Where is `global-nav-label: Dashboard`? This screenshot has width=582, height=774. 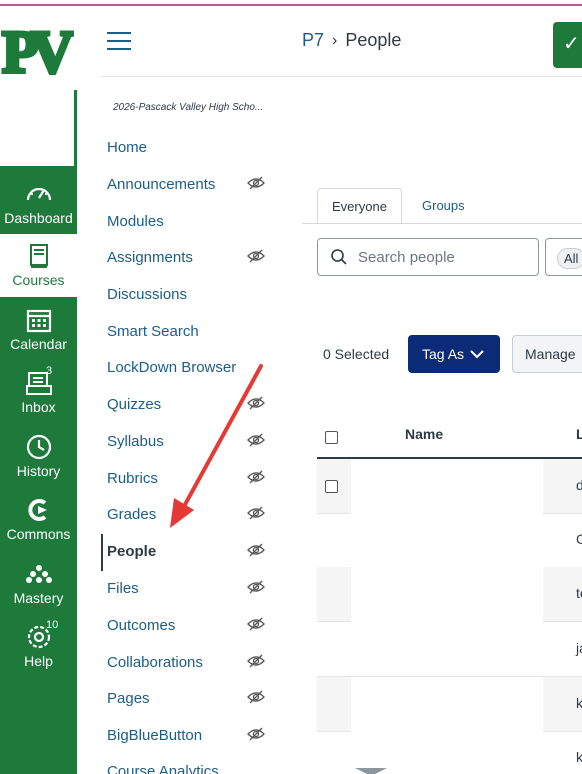 global-nav-label: Dashboard is located at coordinates (38, 218).